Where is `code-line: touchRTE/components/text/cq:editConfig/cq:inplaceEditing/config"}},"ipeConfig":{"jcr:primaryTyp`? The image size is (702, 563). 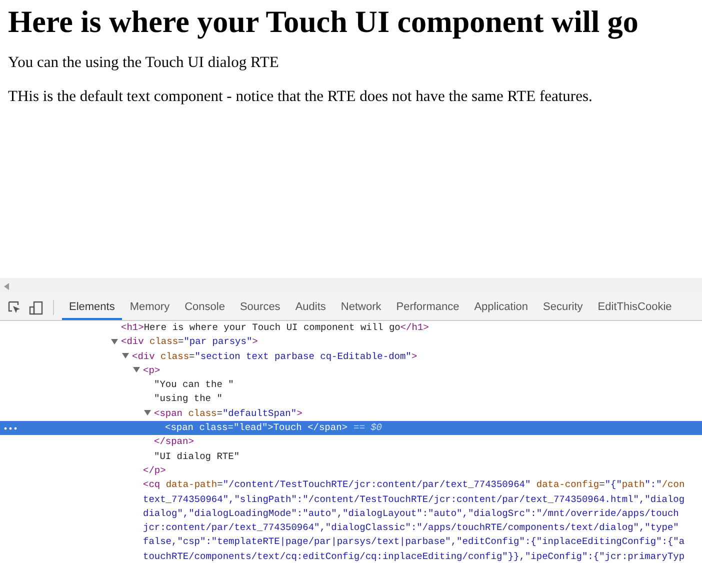
code-line: touchRTE/components/text/cq:editConfig/cq:inplaceEditing/config"}},"ipeConfig":{"jcr:primaryTyp is located at coordinates (414, 556).